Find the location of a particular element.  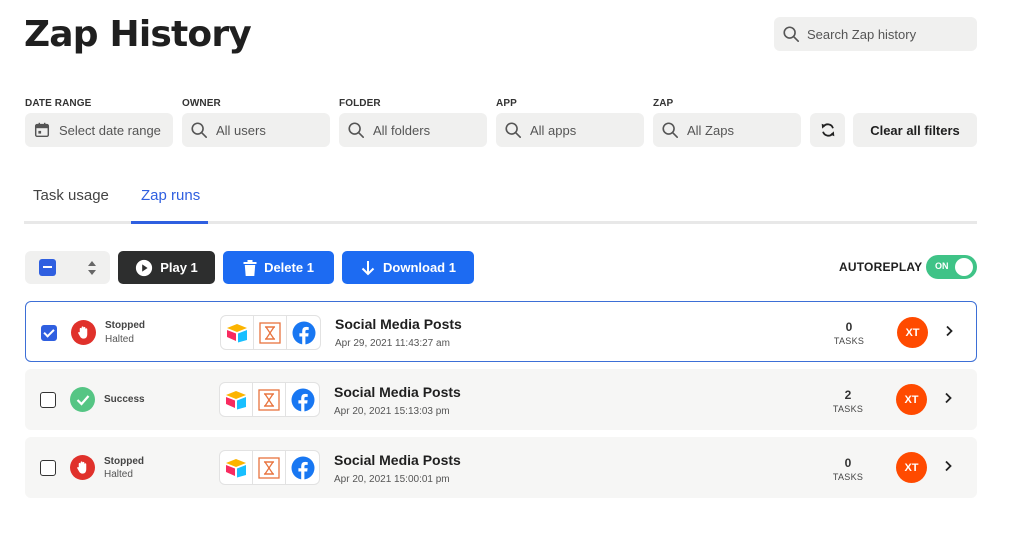

app-select: All apps is located at coordinates (570, 130).